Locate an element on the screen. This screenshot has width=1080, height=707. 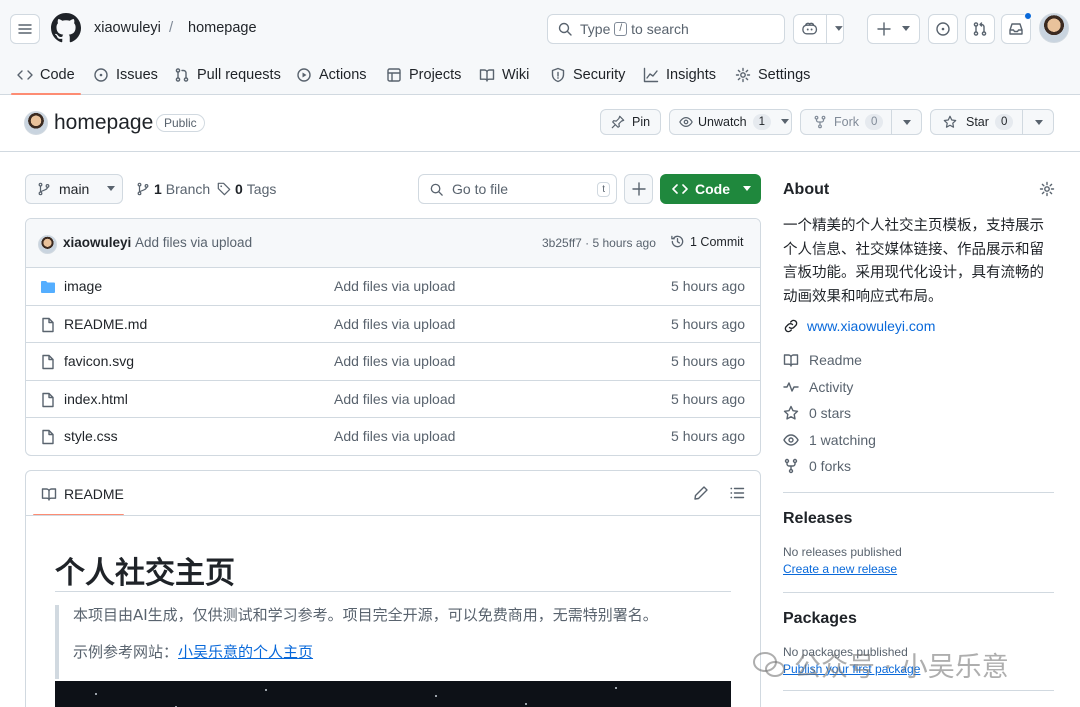
tab-security: Security is located at coordinates (587, 75).